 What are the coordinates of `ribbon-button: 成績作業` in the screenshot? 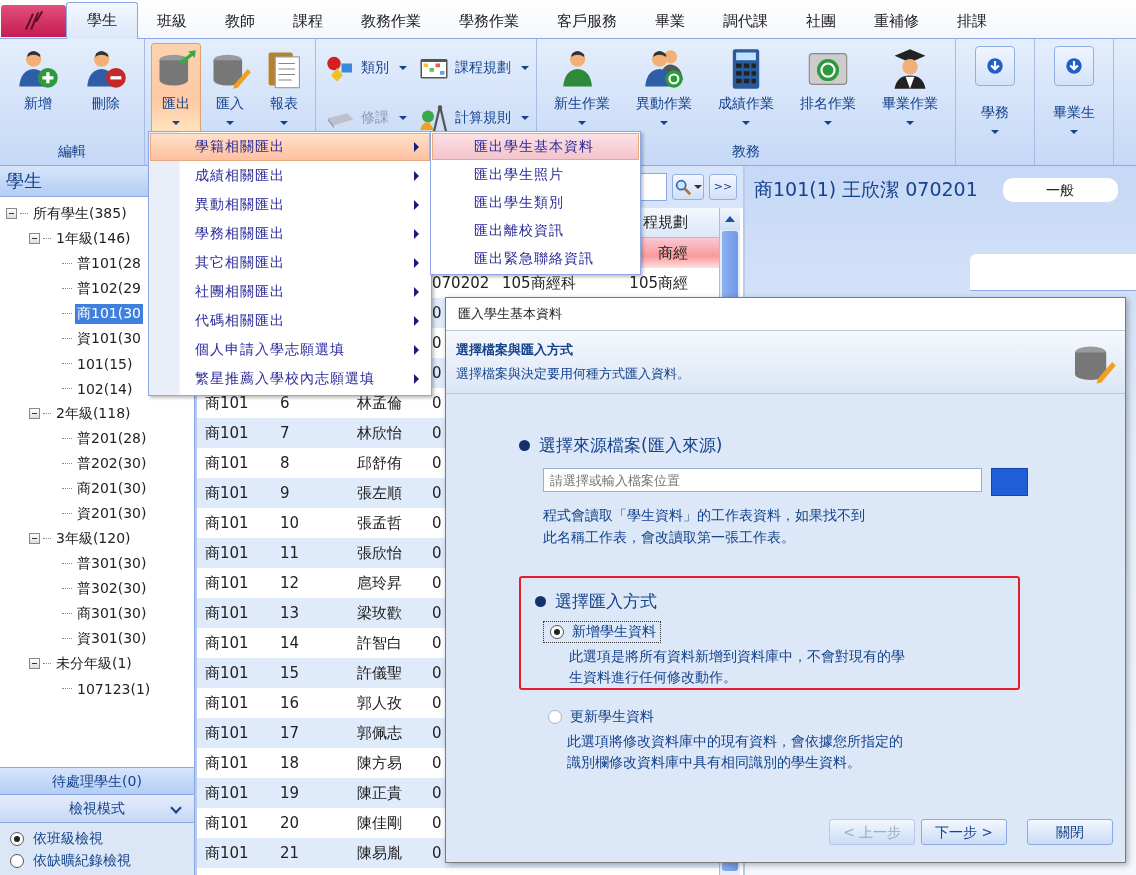 It's located at (746, 89).